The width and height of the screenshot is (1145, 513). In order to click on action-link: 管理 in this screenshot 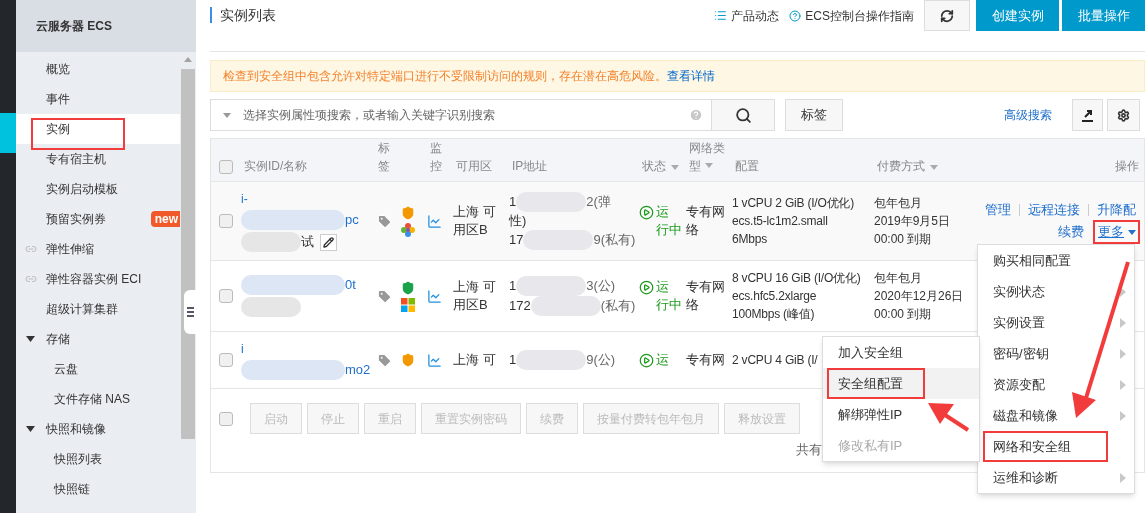, I will do `click(998, 210)`.